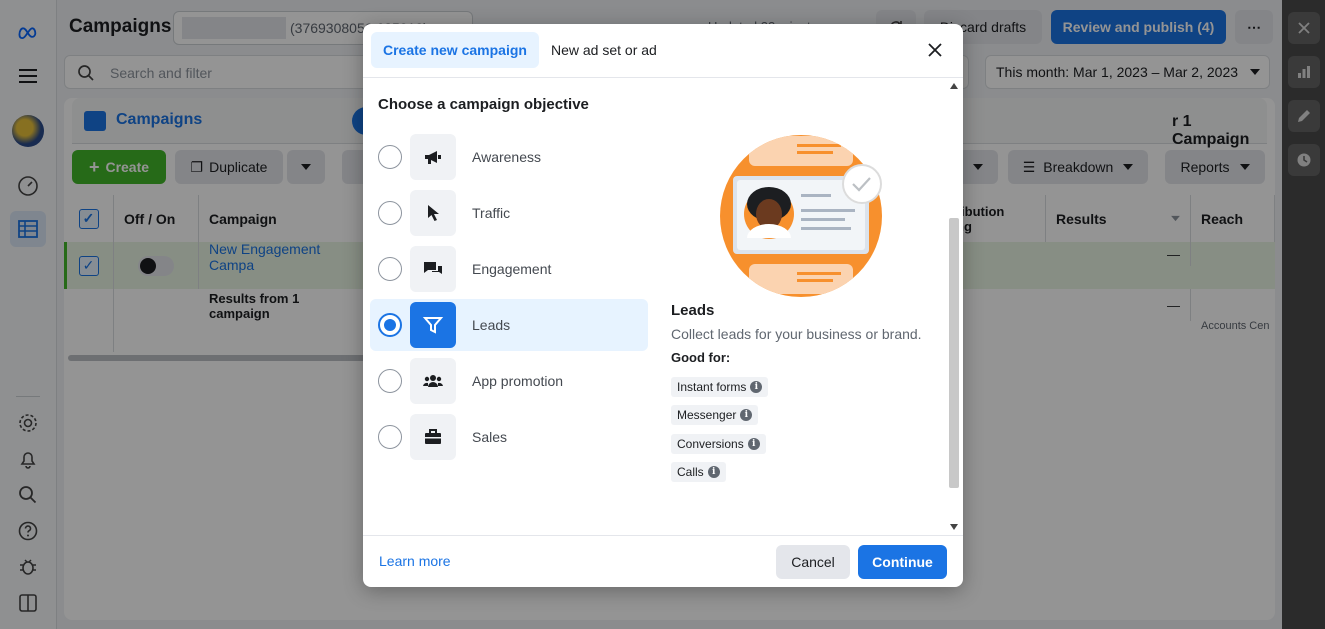 This screenshot has width=1325, height=629. I want to click on objective-label: Traffic, so click(491, 213).